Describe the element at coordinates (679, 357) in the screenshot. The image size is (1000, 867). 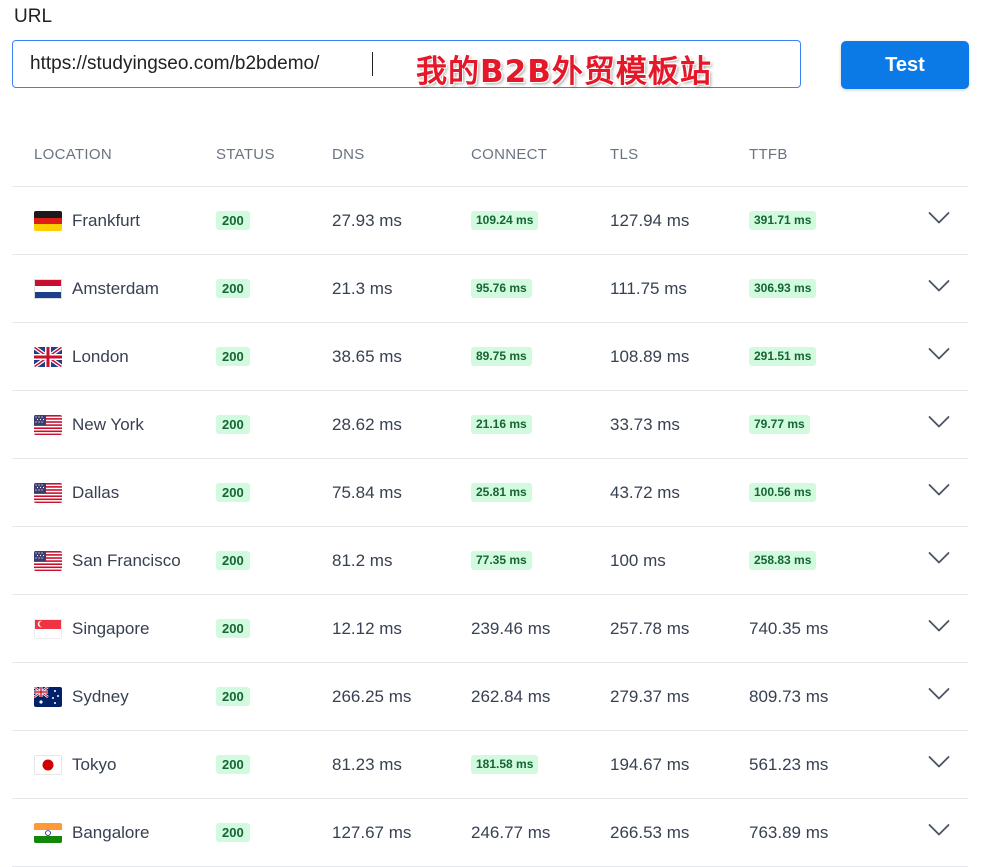
I see `tls-cell: 108.89 ms` at that location.